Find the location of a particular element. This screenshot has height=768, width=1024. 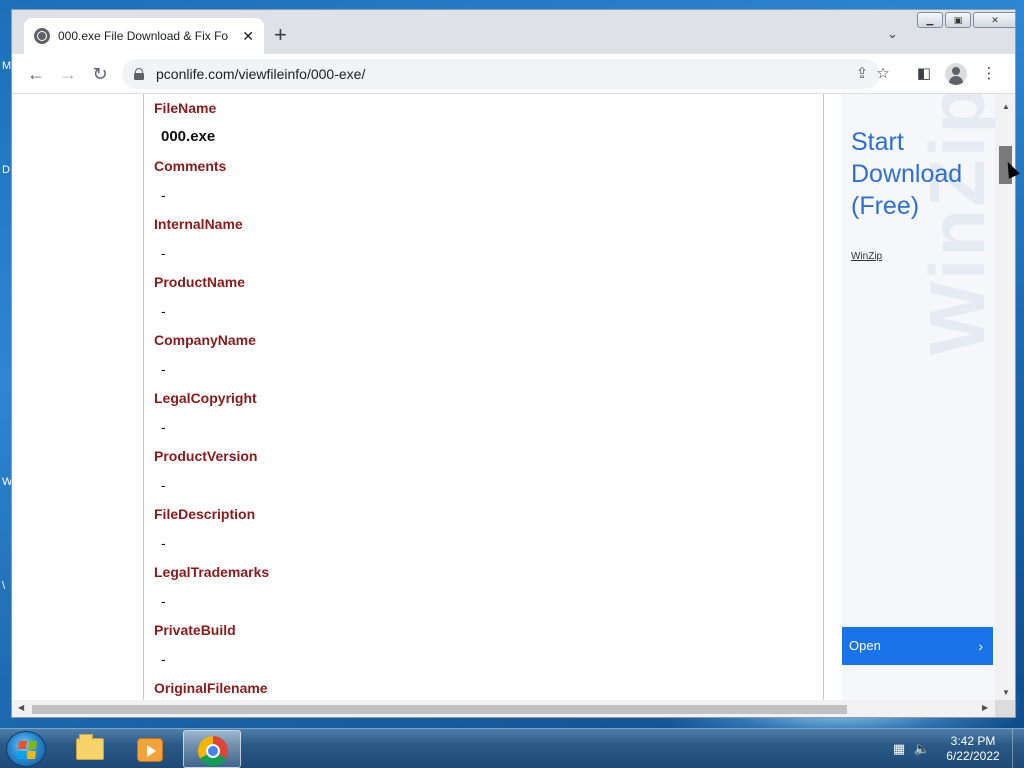

field-label: Comments is located at coordinates (190, 166).